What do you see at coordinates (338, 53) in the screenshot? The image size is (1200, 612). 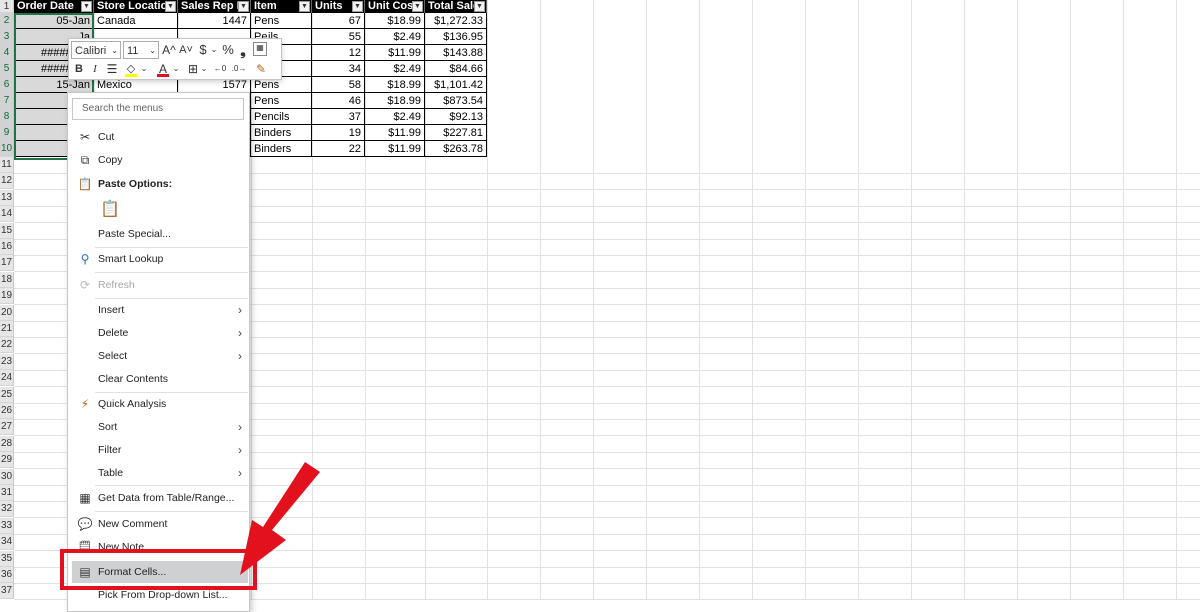 I see `cell-units: 12` at bounding box center [338, 53].